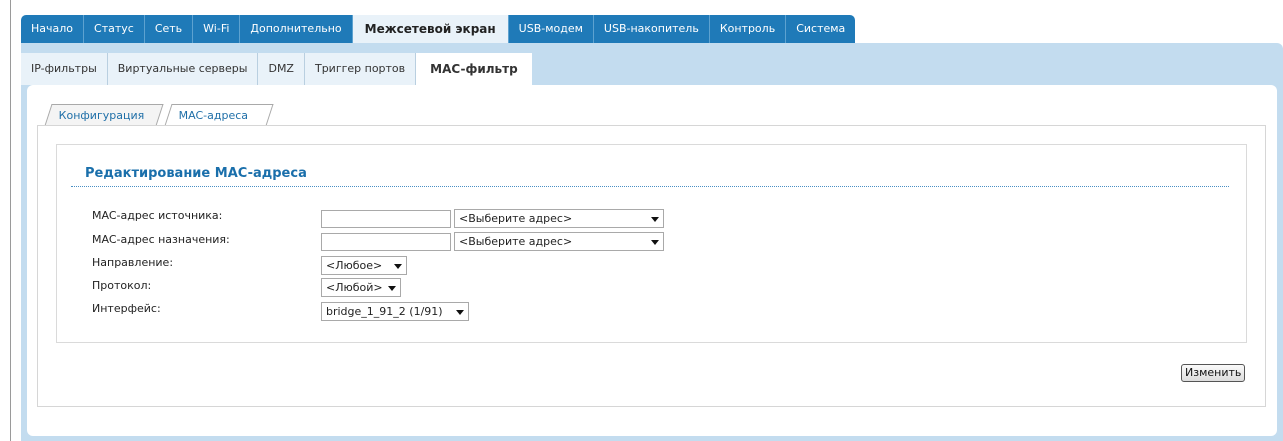 Image resolution: width=1283 pixels, height=441 pixels. I want to click on nav-tab-network: Сеть, so click(169, 29).